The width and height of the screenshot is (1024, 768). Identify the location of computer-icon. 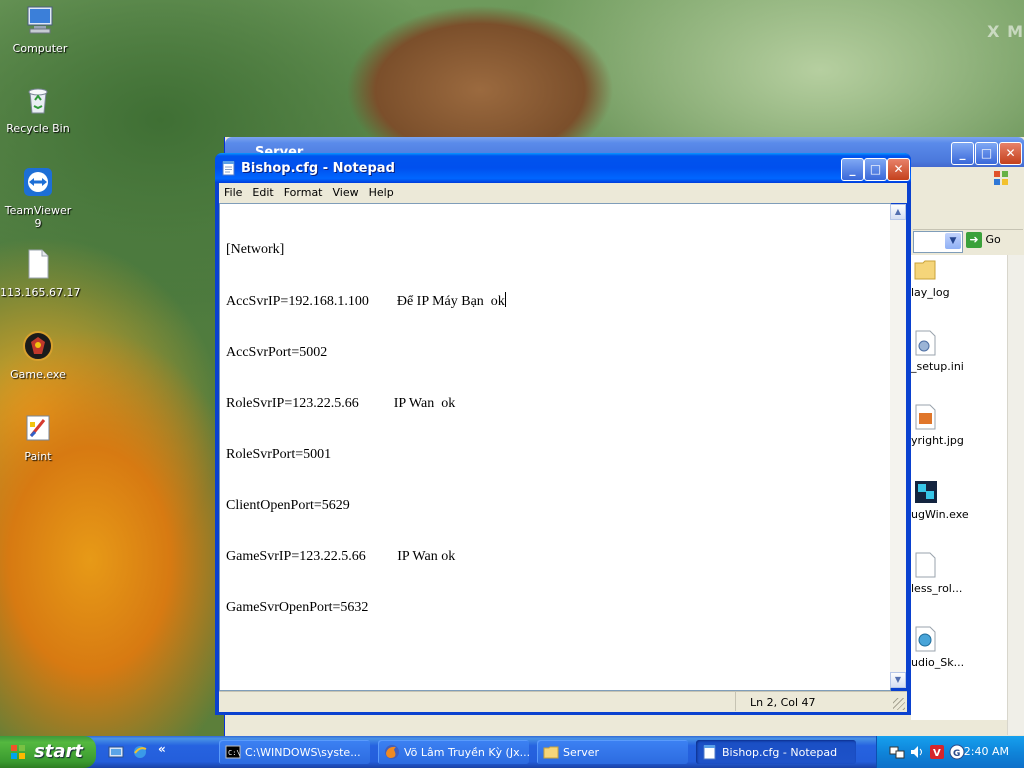
(40, 20).